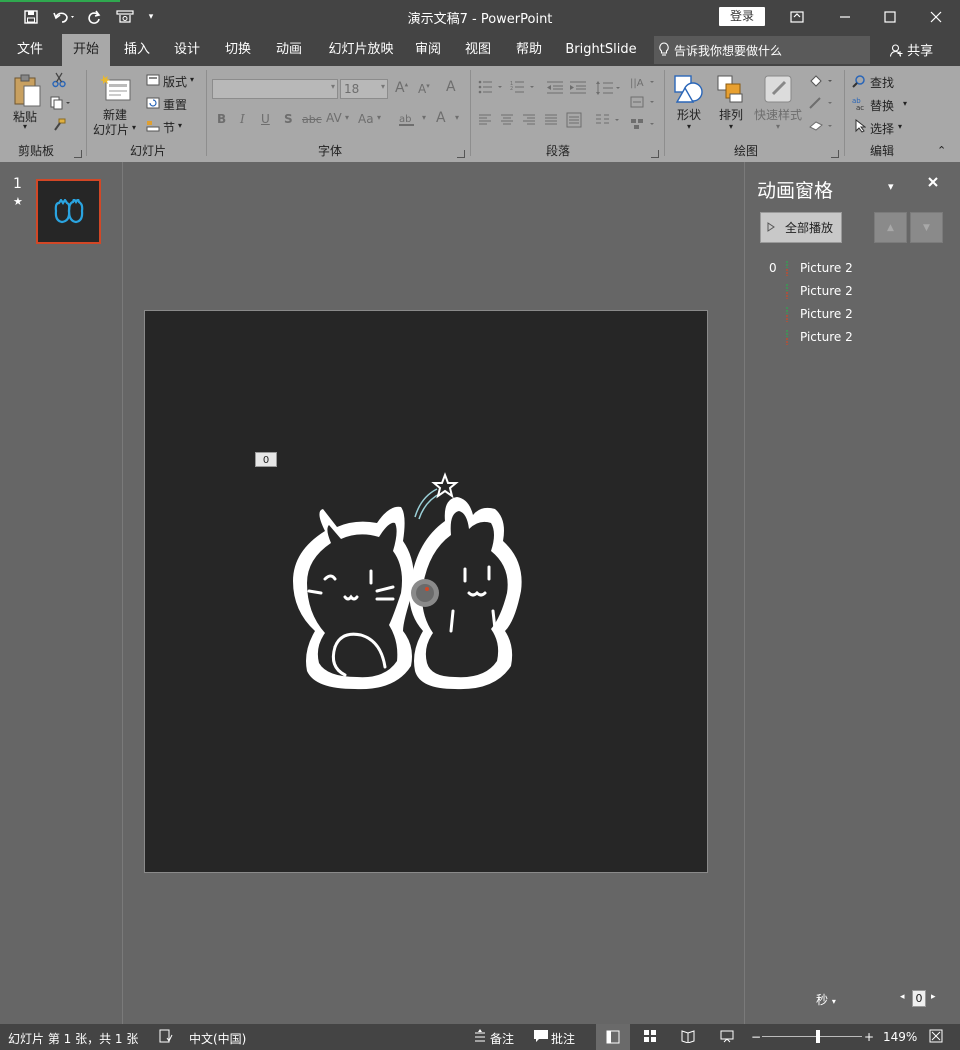 Image resolution: width=960 pixels, height=1050 pixels. What do you see at coordinates (137, 50) in the screenshot?
I see `tab-insert: 插入` at bounding box center [137, 50].